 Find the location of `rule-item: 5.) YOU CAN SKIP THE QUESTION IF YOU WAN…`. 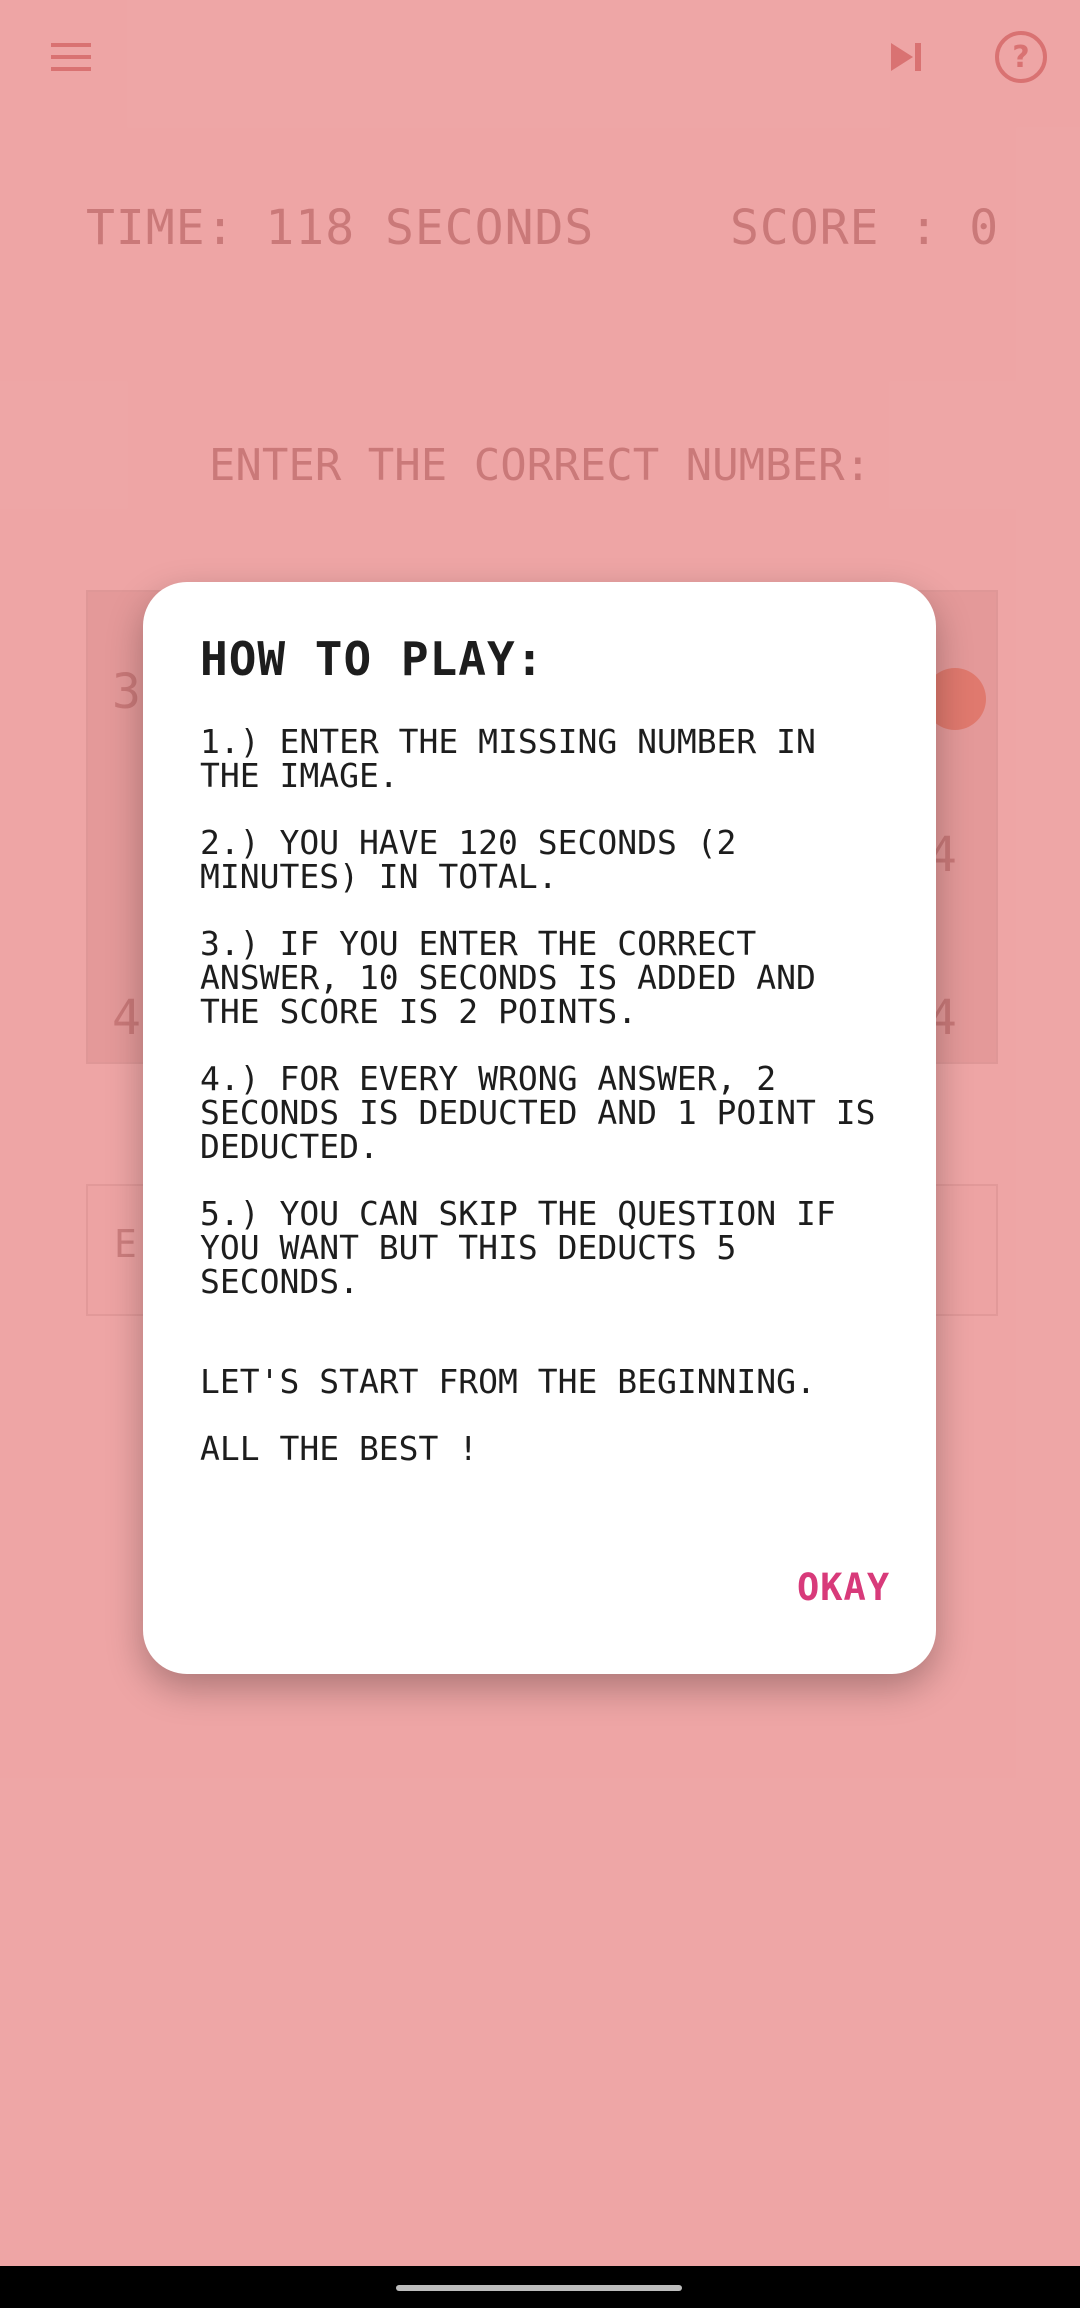

rule-item: 5.) YOU CAN SKIP THE QUESTION IF YOU WAN… is located at coordinates (518, 1247).